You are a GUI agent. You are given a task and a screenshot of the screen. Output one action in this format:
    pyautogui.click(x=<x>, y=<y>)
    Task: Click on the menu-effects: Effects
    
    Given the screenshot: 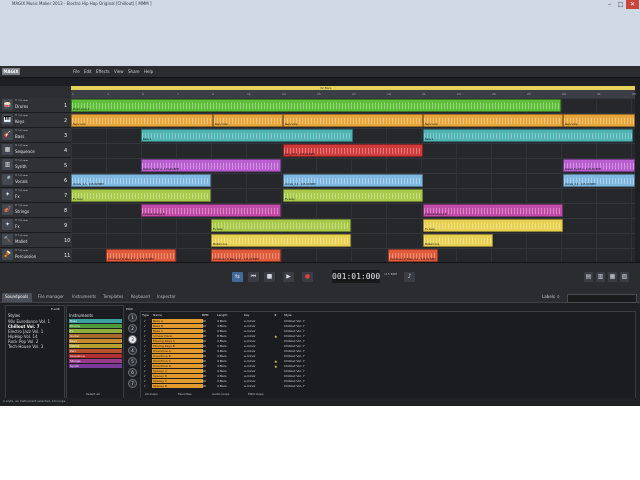 What is the action you would take?
    pyautogui.click(x=103, y=71)
    